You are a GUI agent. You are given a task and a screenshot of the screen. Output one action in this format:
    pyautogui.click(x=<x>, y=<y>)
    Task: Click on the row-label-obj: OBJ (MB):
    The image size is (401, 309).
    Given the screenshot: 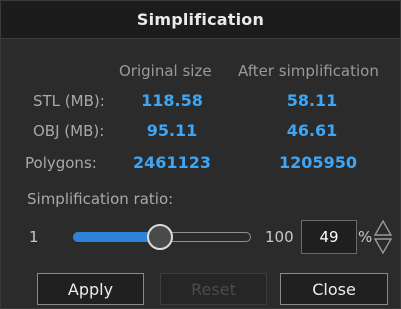 What is the action you would take?
    pyautogui.click(x=69, y=131)
    